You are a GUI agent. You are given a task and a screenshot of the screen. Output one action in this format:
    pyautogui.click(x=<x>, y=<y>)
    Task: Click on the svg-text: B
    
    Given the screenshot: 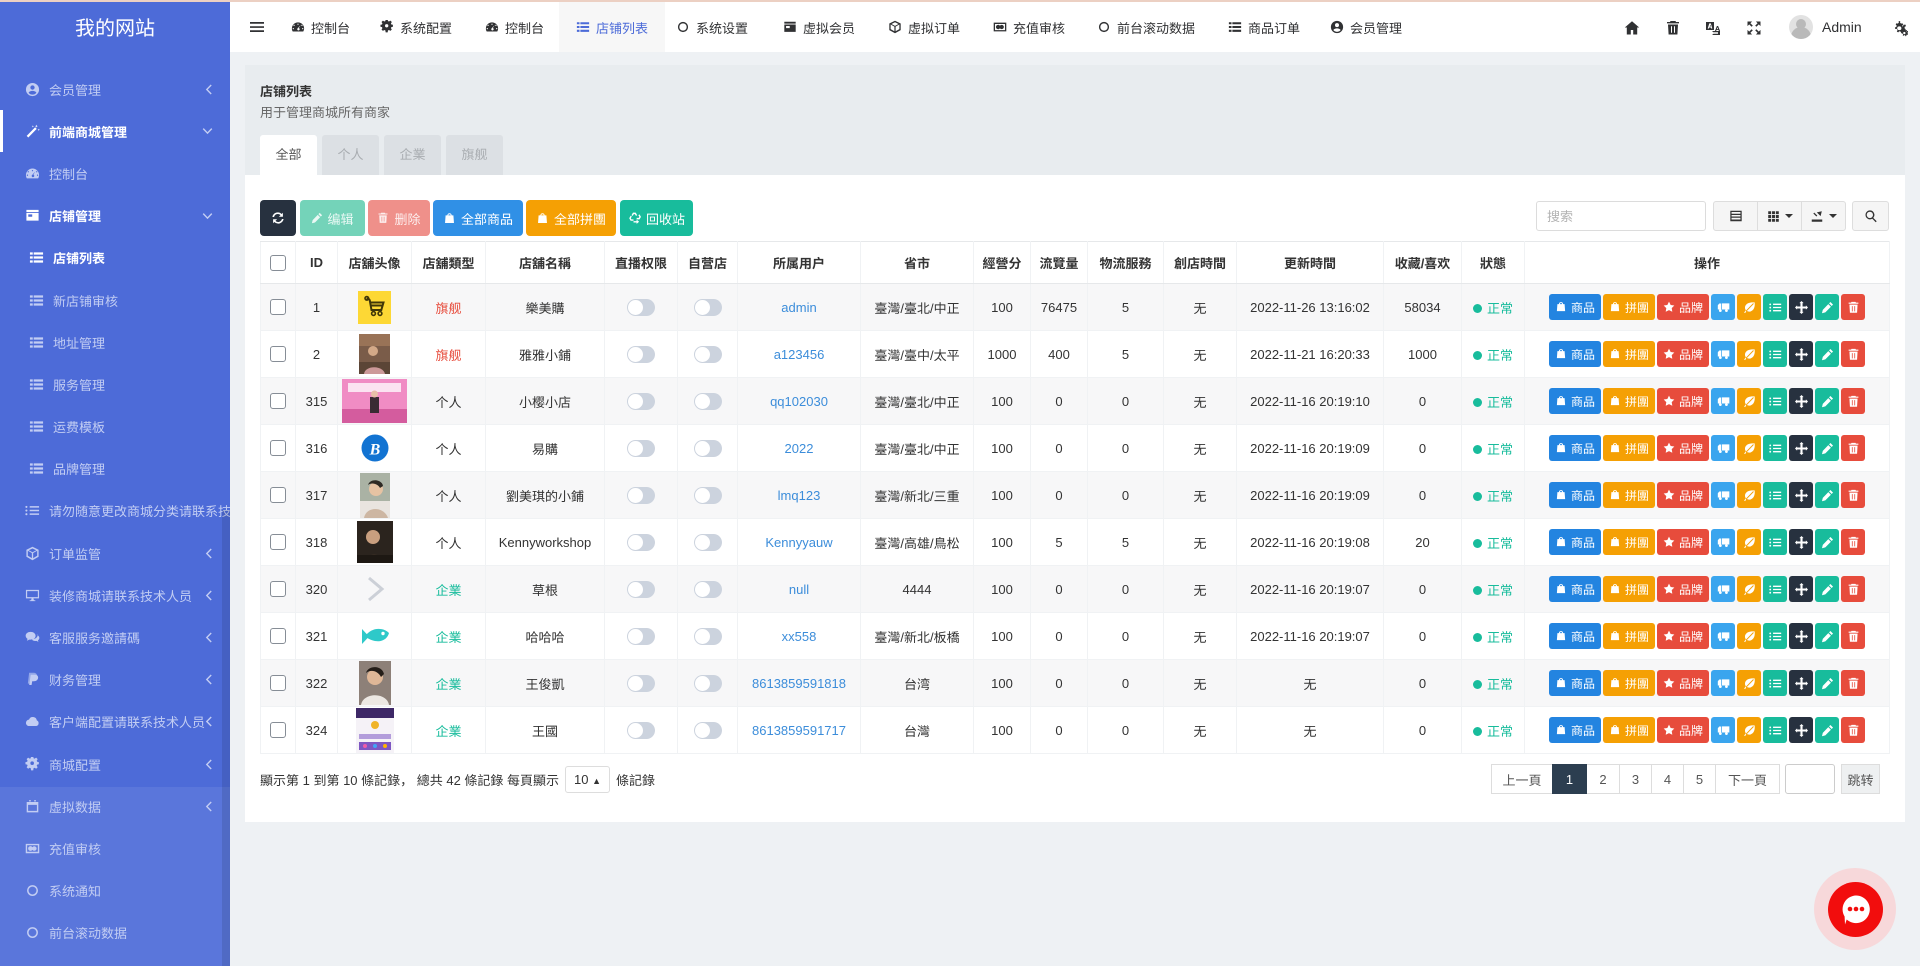 What is the action you would take?
    pyautogui.click(x=374, y=450)
    